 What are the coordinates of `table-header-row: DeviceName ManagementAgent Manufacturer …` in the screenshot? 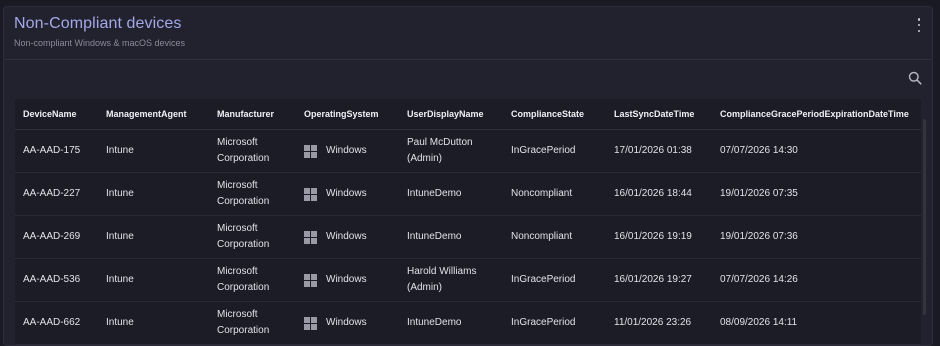 It's located at (468, 114).